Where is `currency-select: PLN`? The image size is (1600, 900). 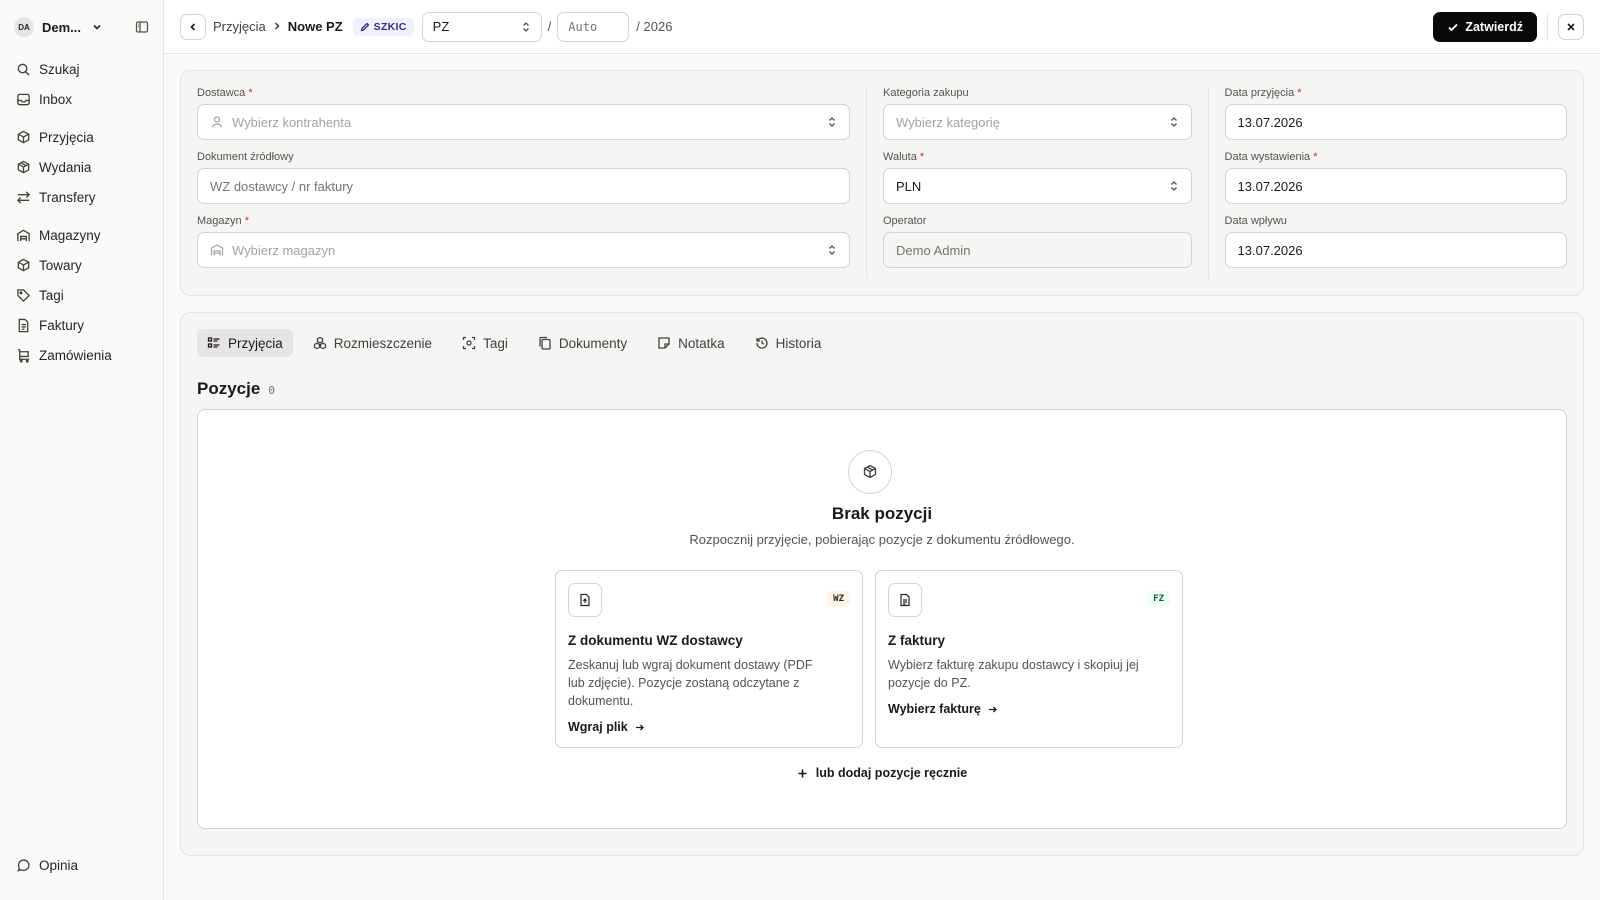 currency-select: PLN is located at coordinates (1037, 186).